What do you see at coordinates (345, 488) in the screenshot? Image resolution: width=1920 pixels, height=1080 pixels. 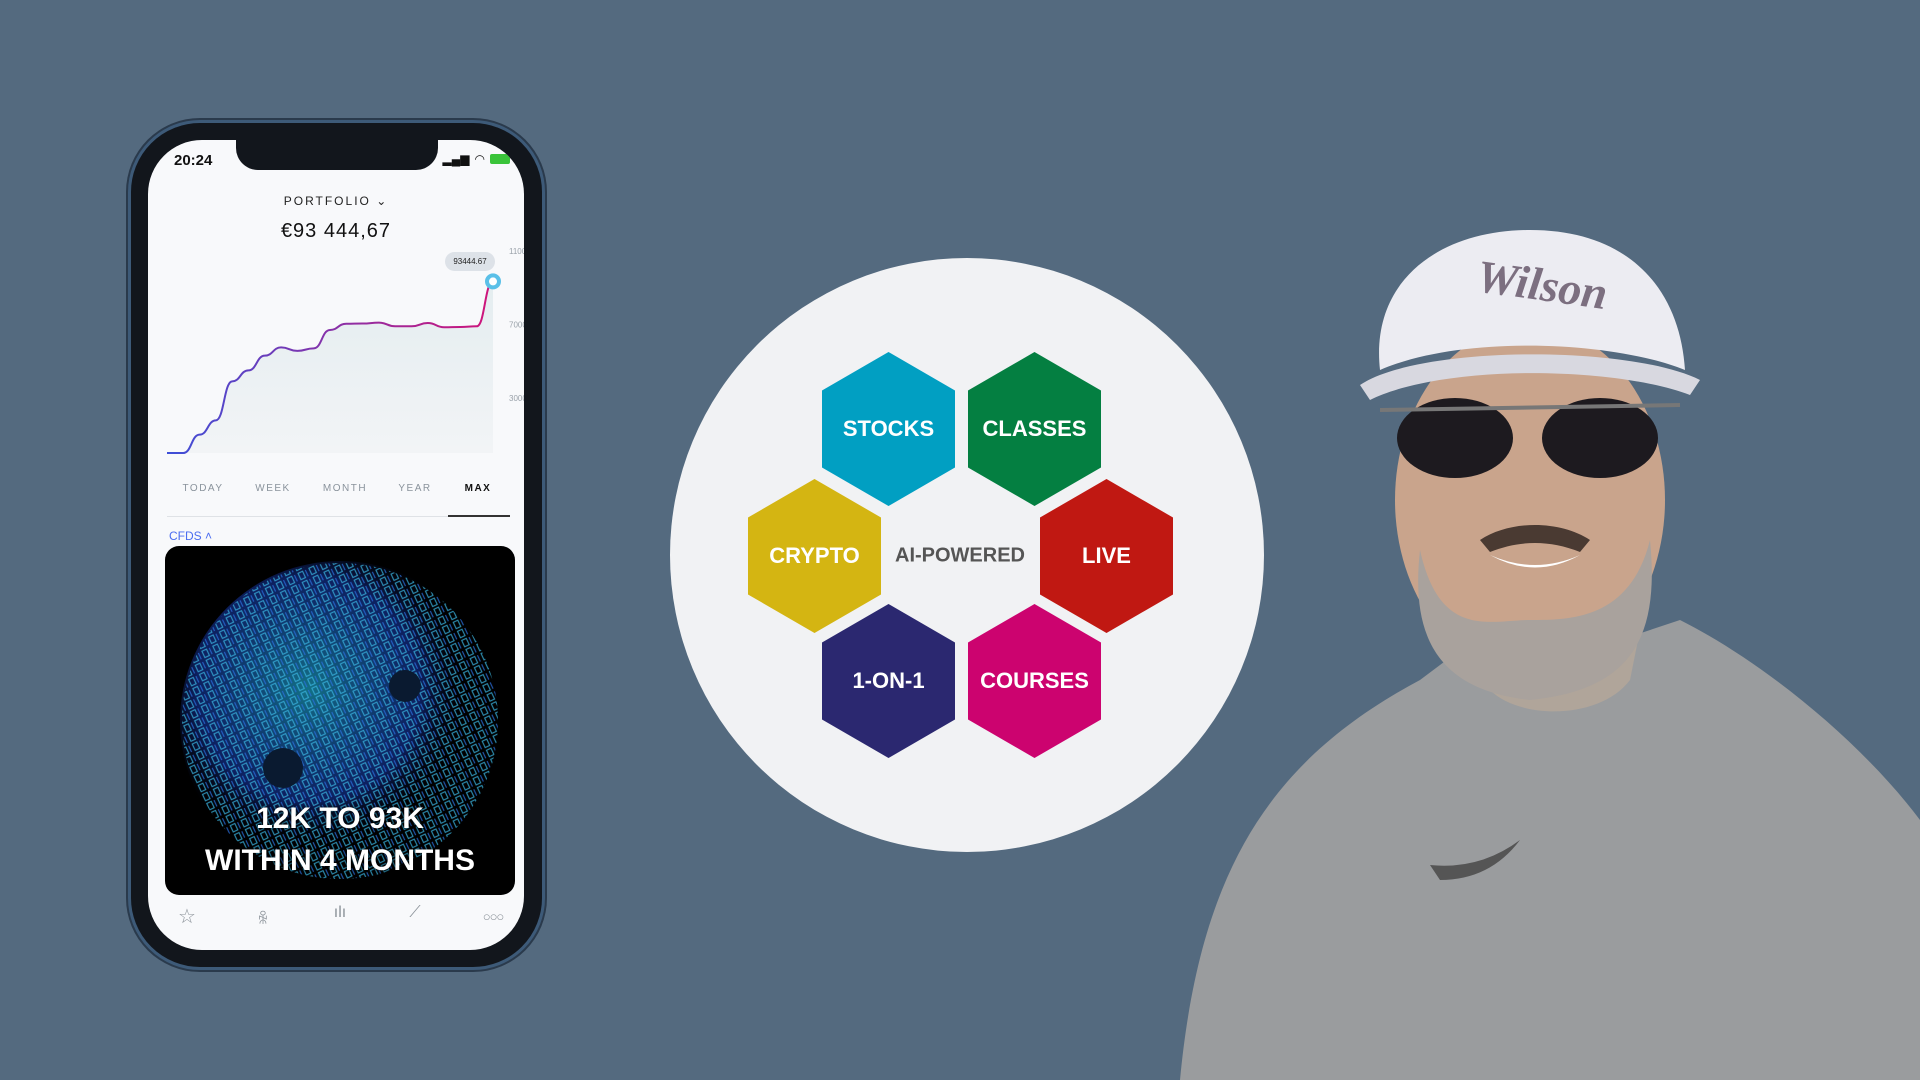 I see `tab-month: MONTH` at bounding box center [345, 488].